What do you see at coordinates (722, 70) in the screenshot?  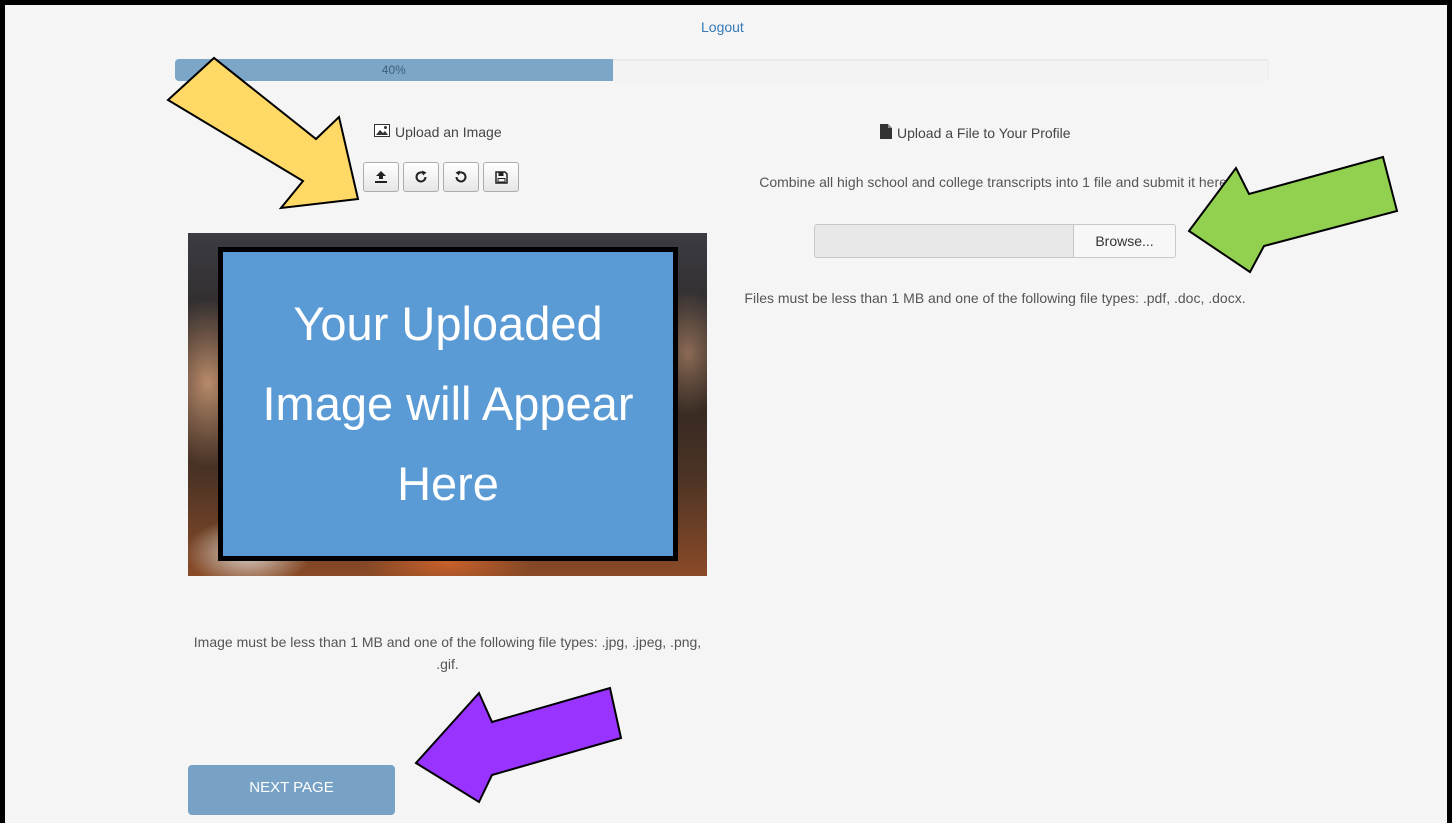 I see `progress-bar: 40%` at bounding box center [722, 70].